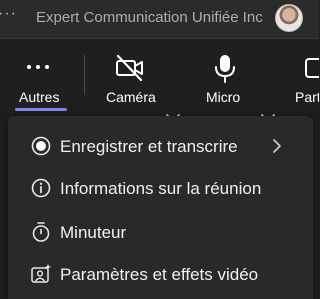 The height and width of the screenshot is (299, 320). Describe the element at coordinates (38, 67) in the screenshot. I see `more-dots-icon` at that location.